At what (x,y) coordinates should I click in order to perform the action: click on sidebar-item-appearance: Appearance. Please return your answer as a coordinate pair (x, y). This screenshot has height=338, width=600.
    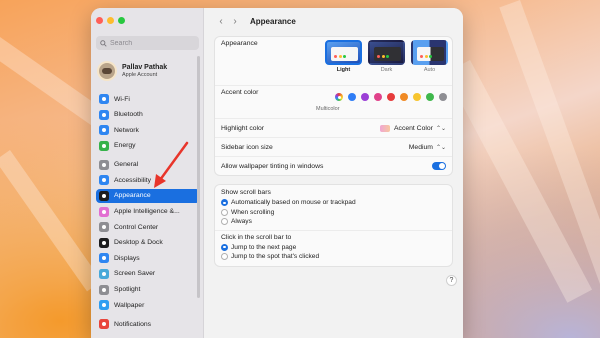
    Looking at the image, I should click on (148, 195).